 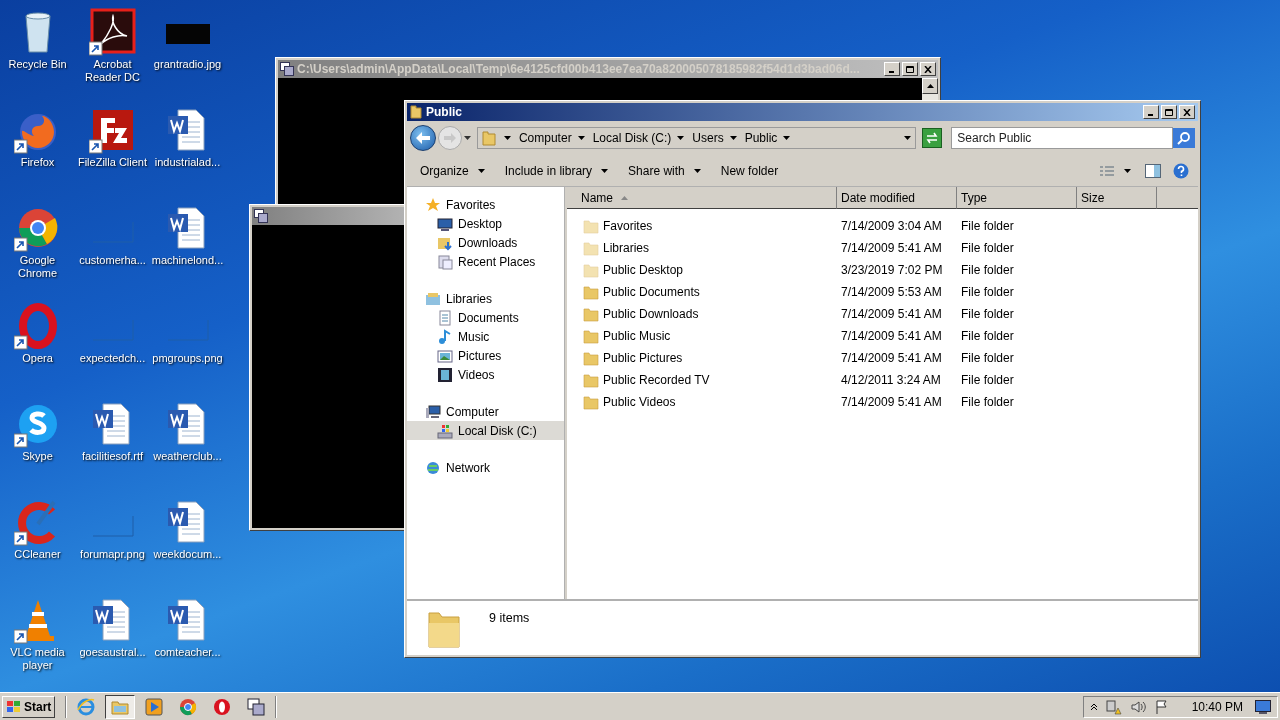 What do you see at coordinates (37, 554) in the screenshot?
I see `icon-label: CCleaner` at bounding box center [37, 554].